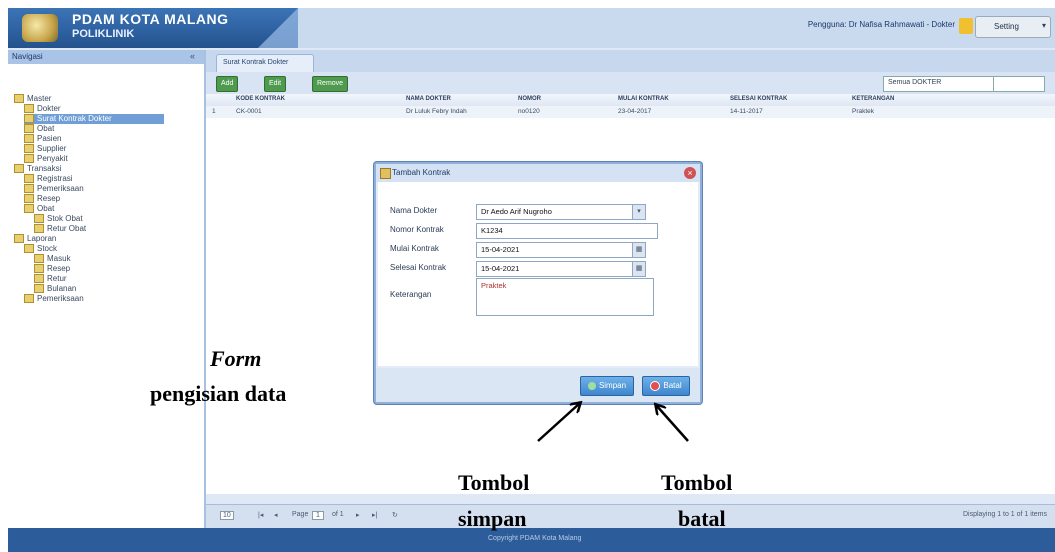 This screenshot has width=1055, height=552. I want to click on nomor-kontrak-label: Nomor Kontrak, so click(417, 229).